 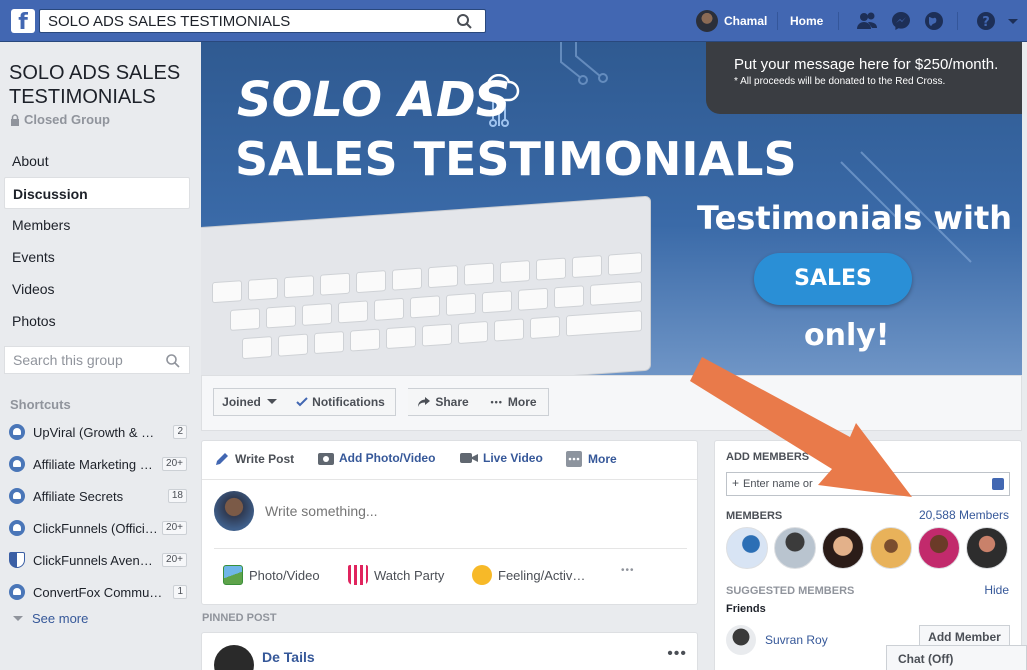 I want to click on pencil-icon, so click(x=222, y=459).